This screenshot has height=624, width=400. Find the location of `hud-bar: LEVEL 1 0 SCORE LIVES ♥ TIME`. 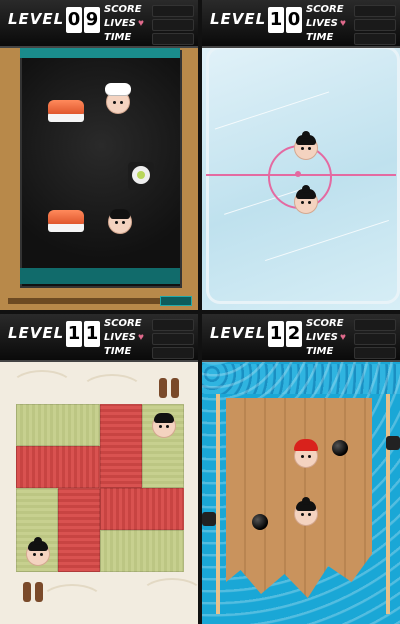

hud-bar: LEVEL 1 0 SCORE LIVES ♥ TIME is located at coordinates (301, 24).